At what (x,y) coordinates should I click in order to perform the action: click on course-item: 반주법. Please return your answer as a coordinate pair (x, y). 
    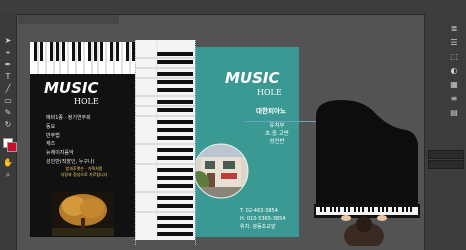
    Looking at the image, I should click on (53, 135).